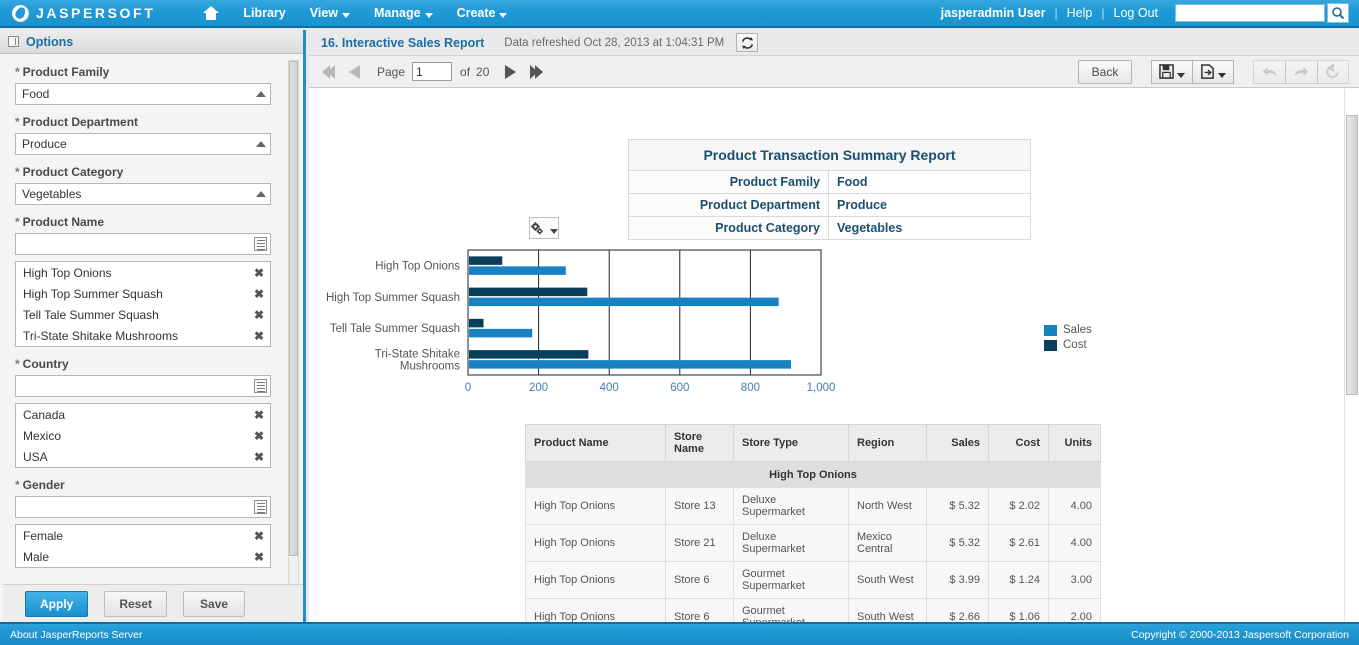 Image resolution: width=1359 pixels, height=645 pixels. Describe the element at coordinates (143, 456) in the screenshot. I see `list-item: USA ✖` at that location.